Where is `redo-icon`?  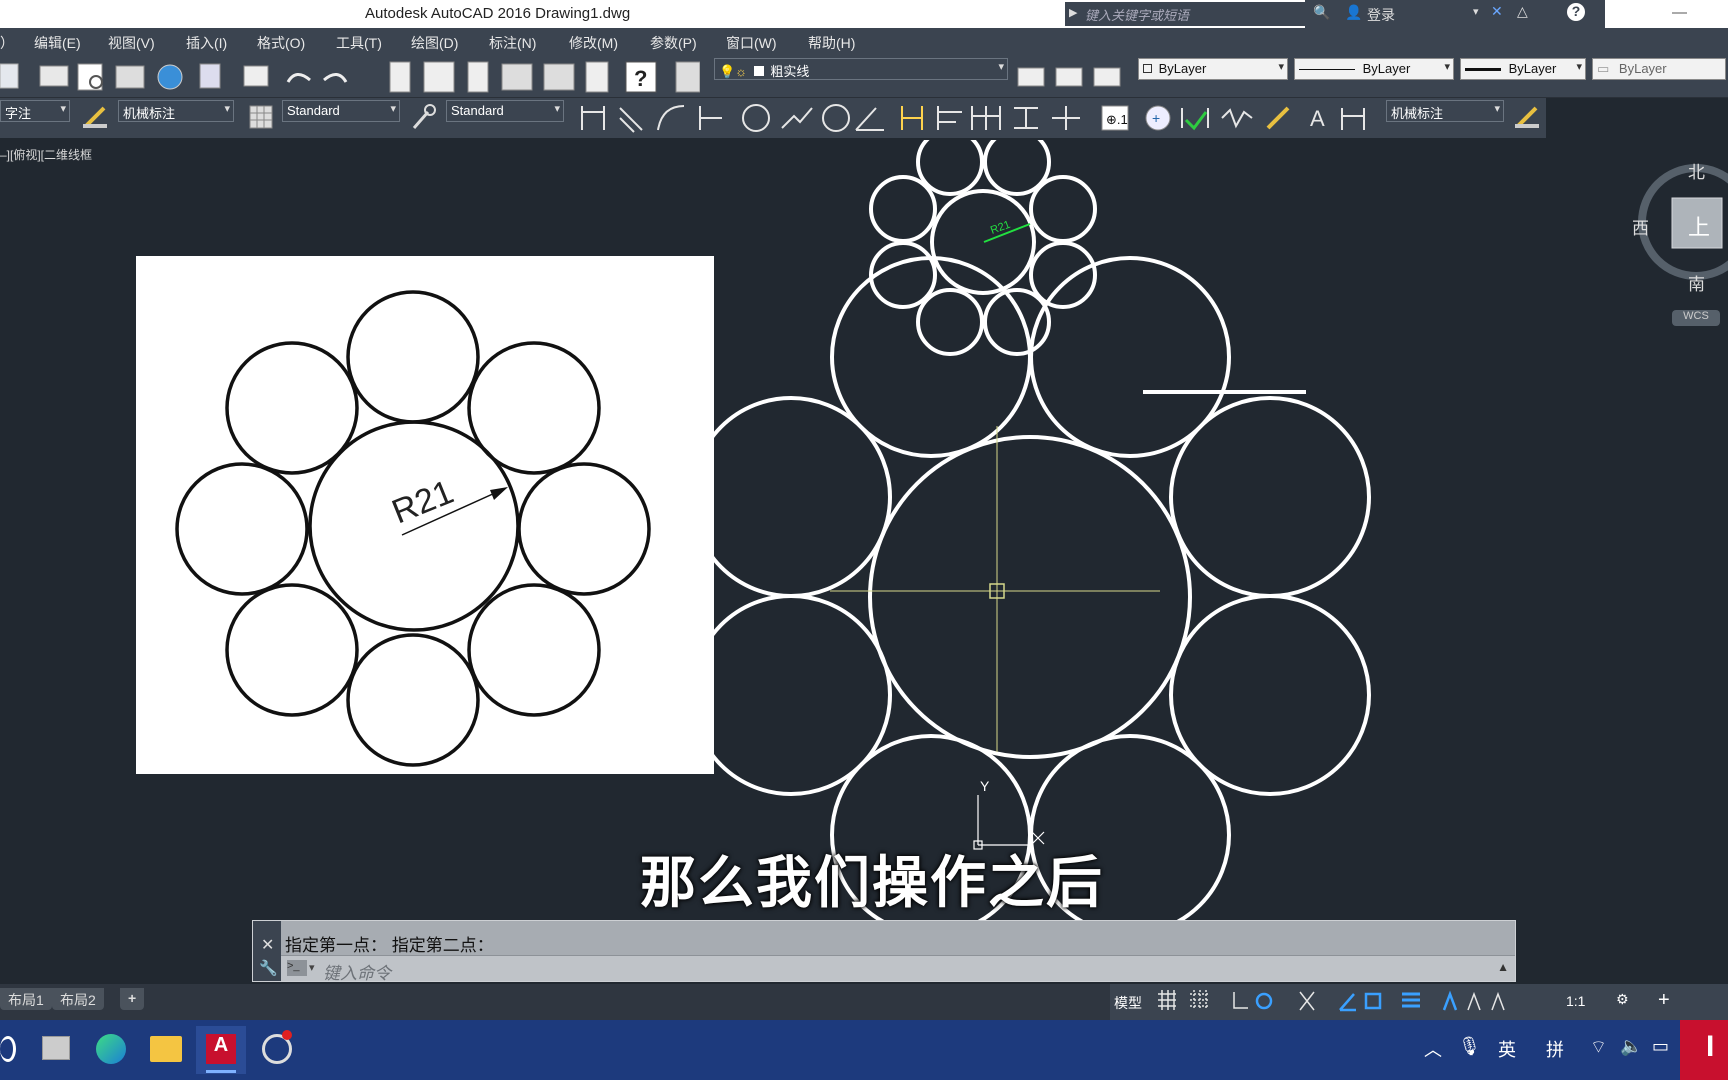
redo-icon is located at coordinates (335, 78).